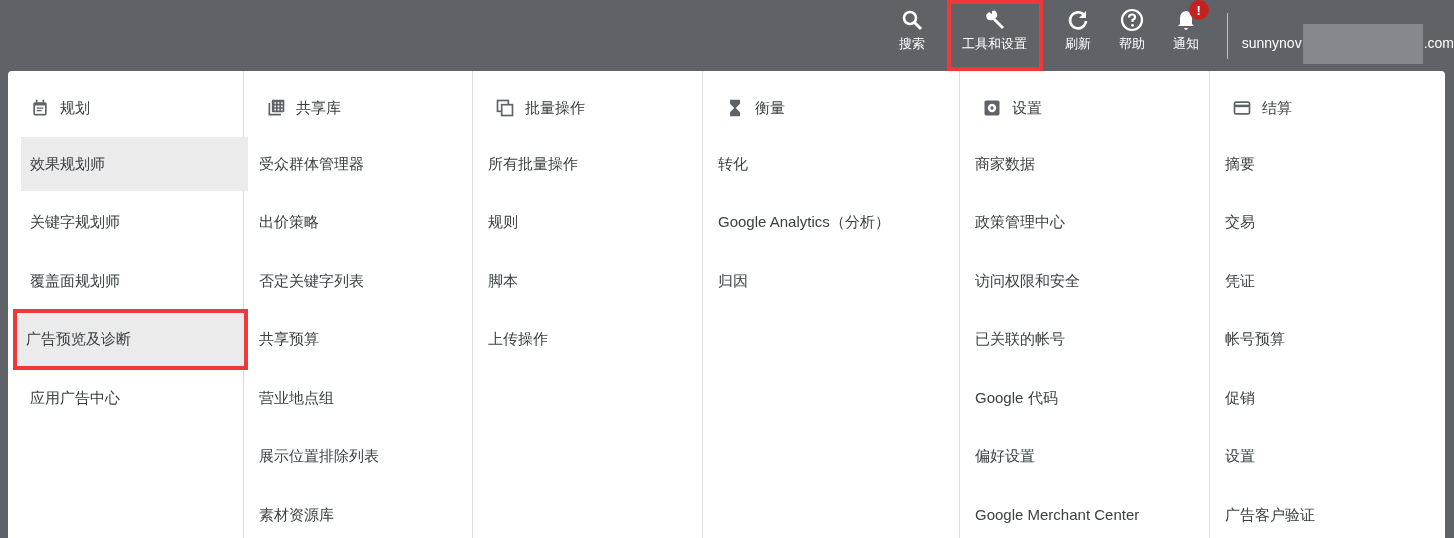 The height and width of the screenshot is (538, 1454). I want to click on help-button: 帮助, so click(1131, 35).